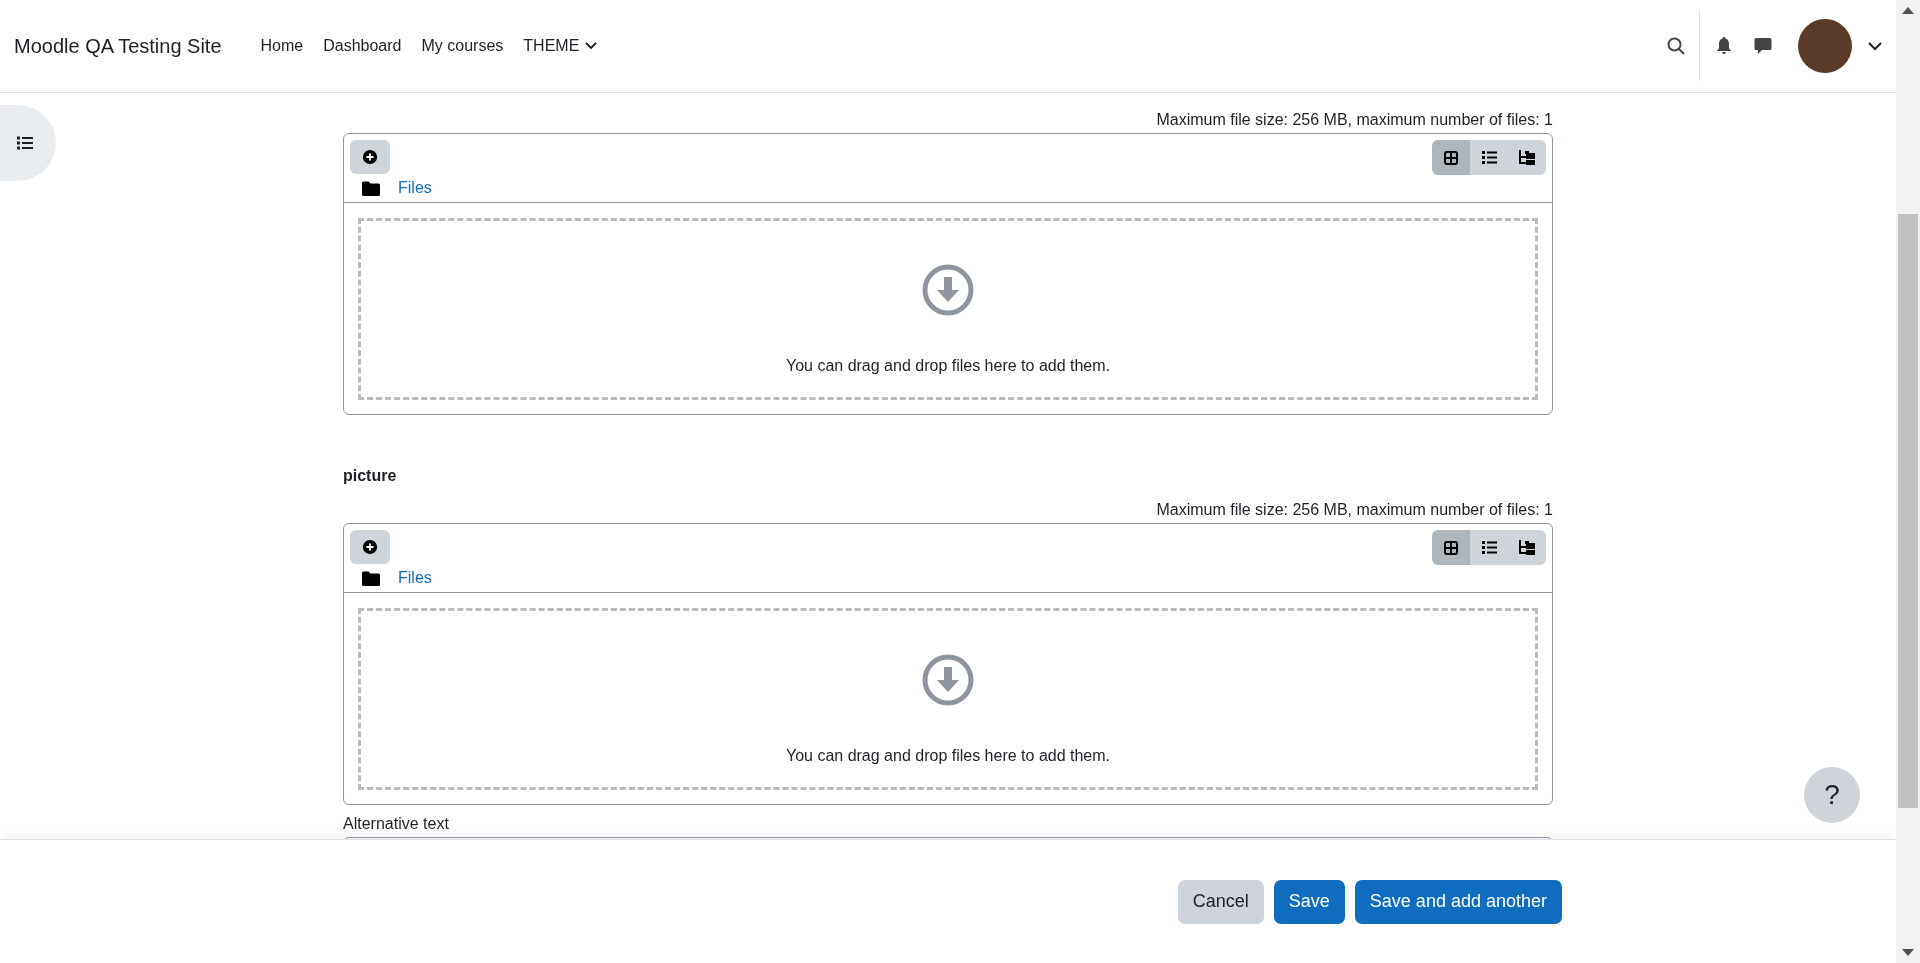  I want to click on caret-icon, so click(1875, 46).